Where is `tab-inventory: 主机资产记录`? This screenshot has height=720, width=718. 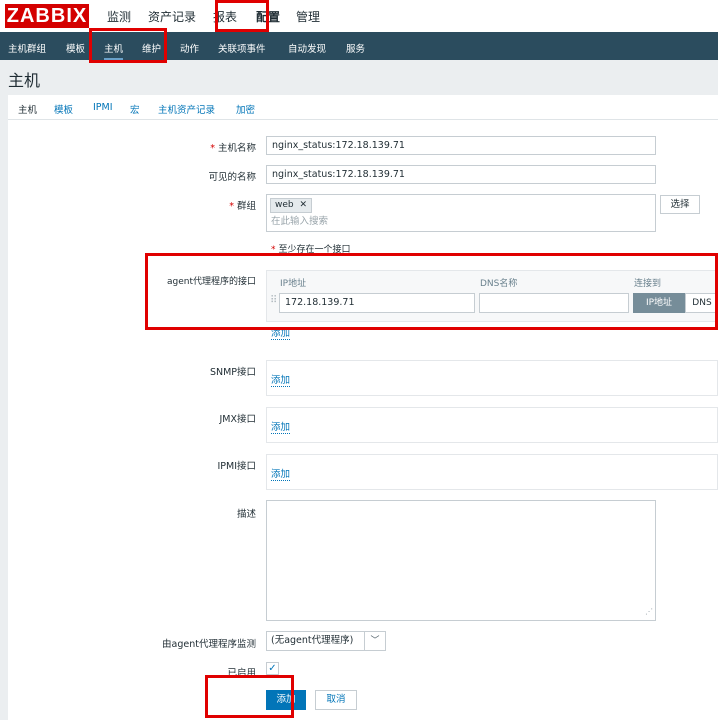 tab-inventory: 主机资产记录 is located at coordinates (186, 109).